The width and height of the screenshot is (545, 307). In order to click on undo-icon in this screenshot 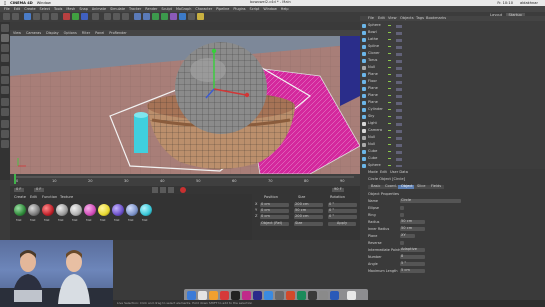, I will do `click(6, 16)`.